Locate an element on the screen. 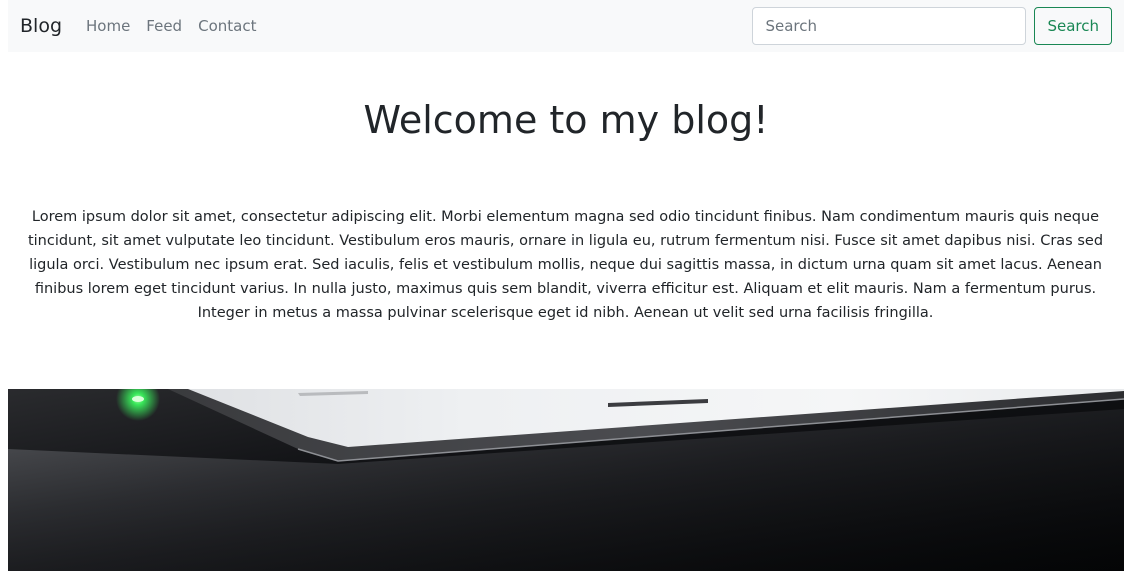 Image resolution: width=1147 pixels, height=571 pixels. nav-links: Home Feed Contact is located at coordinates (171, 26).